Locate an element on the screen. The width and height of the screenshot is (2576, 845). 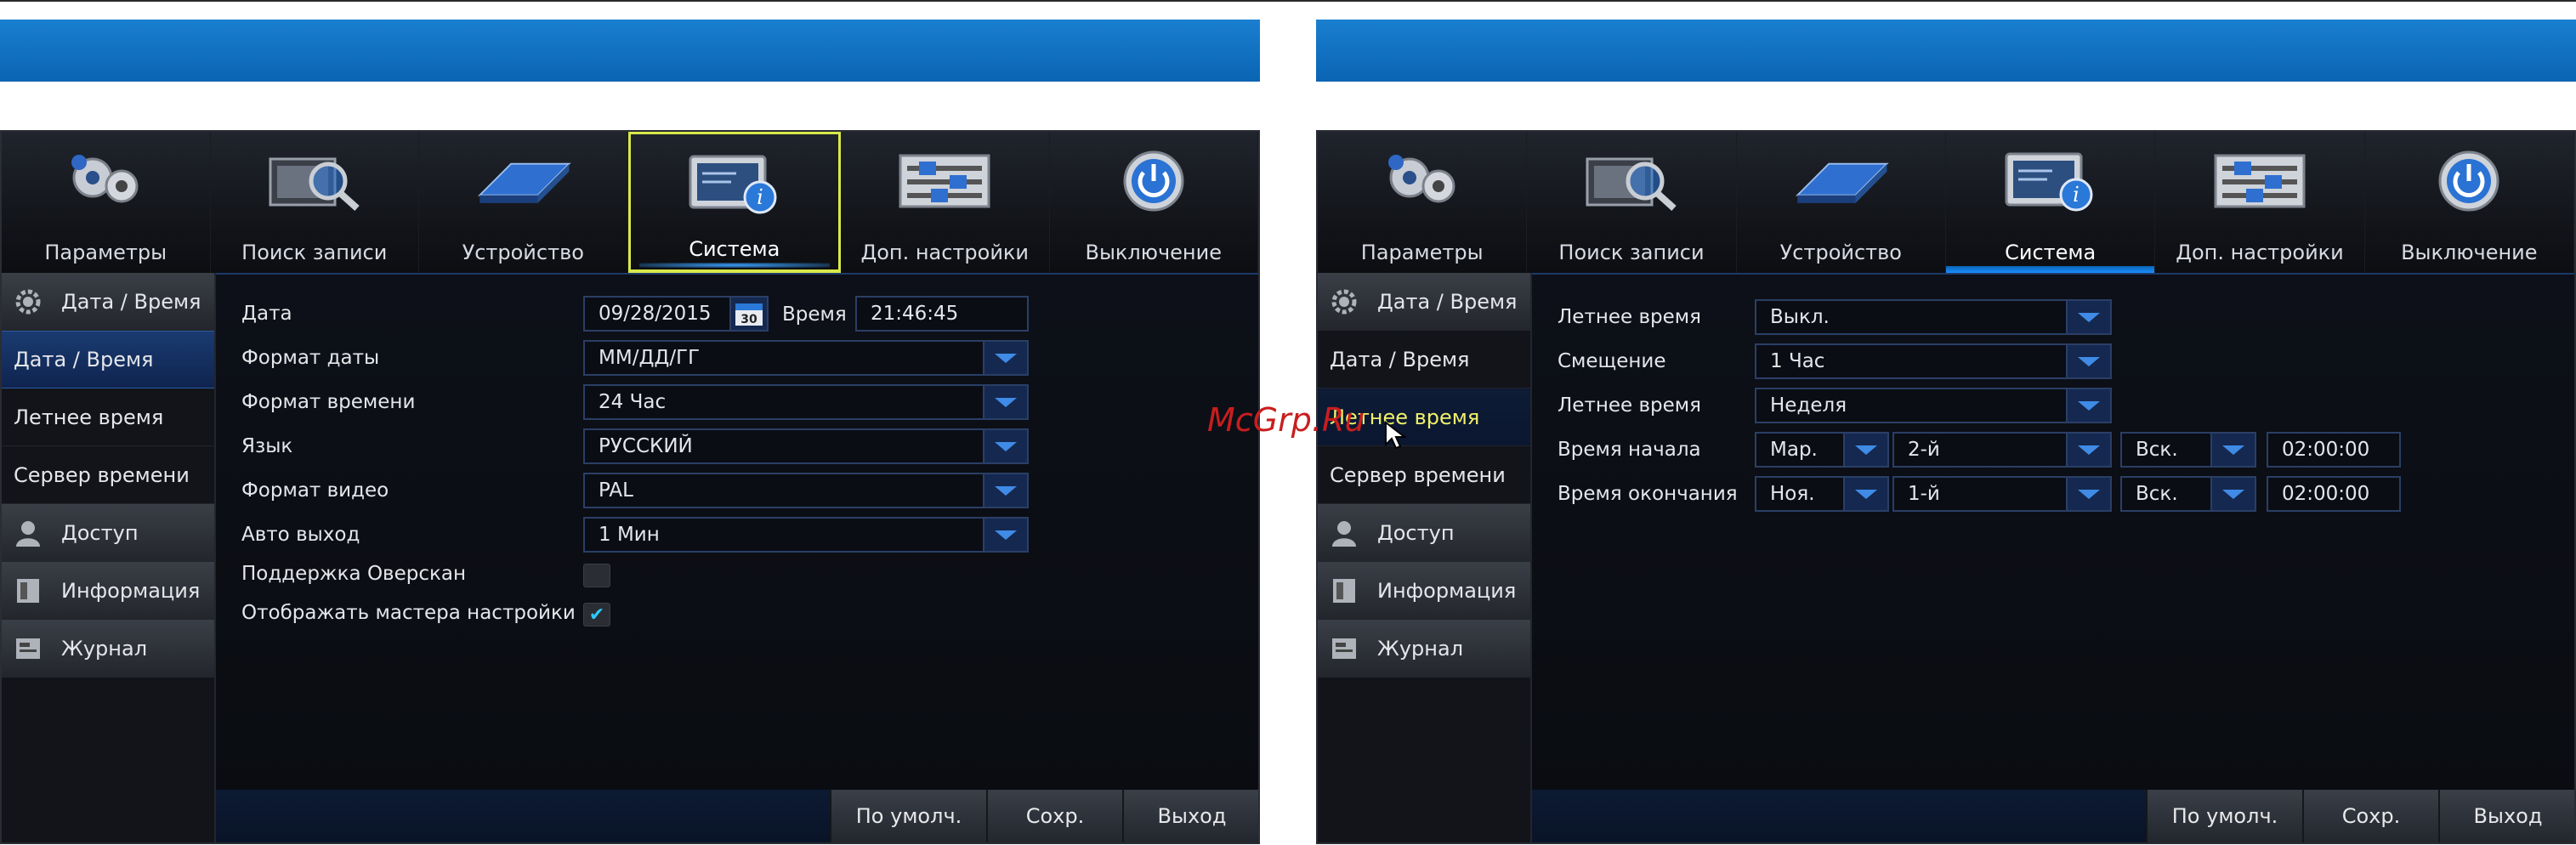
auto-exit-row: Авто выход is located at coordinates (301, 534).